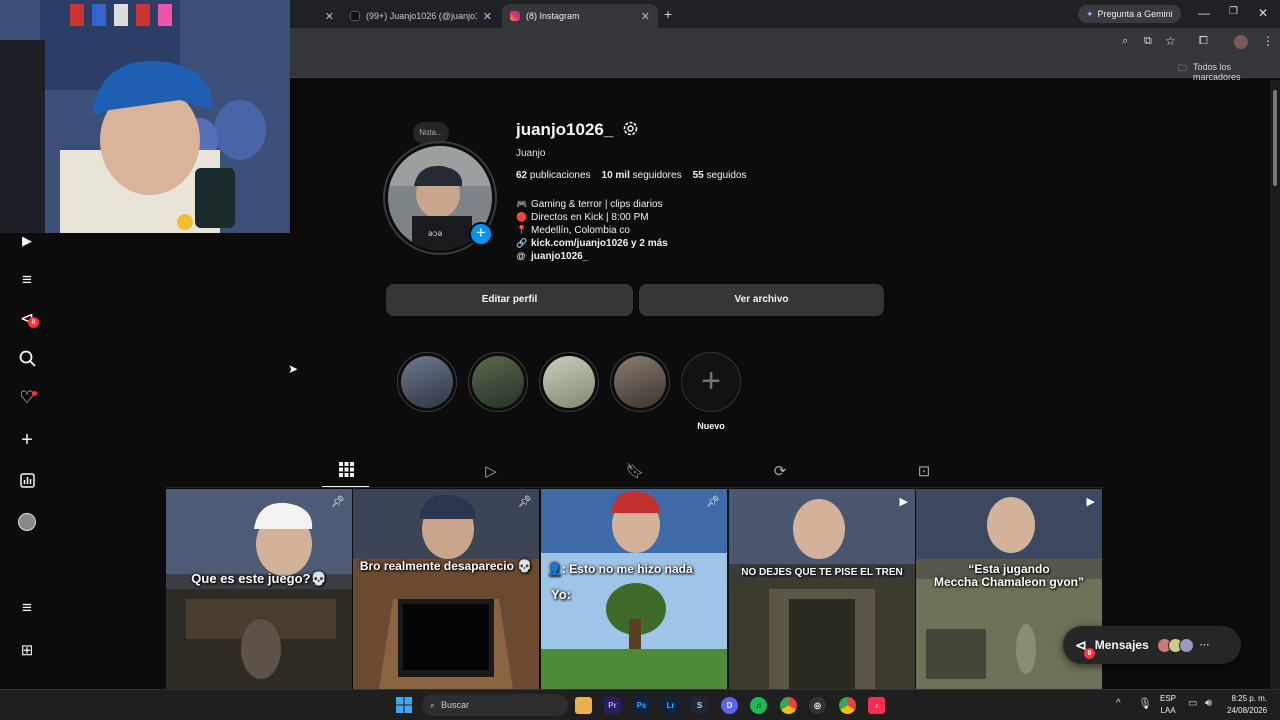  I want to click on link-icon: 🔗, so click(522, 243).